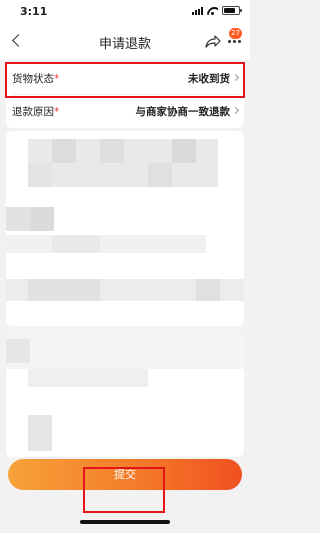  Describe the element at coordinates (213, 40) in the screenshot. I see `share-icon` at that location.